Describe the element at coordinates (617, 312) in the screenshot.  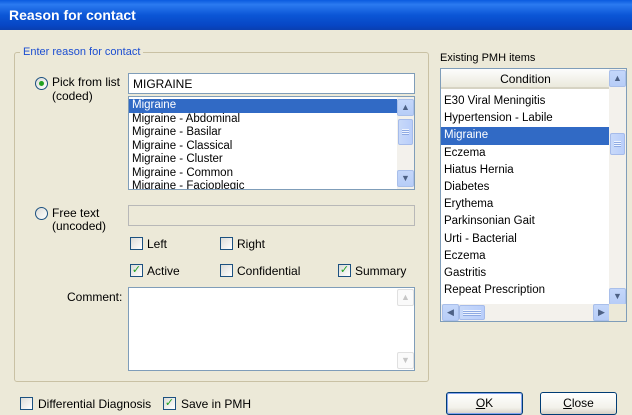
I see `scroll-corner` at that location.